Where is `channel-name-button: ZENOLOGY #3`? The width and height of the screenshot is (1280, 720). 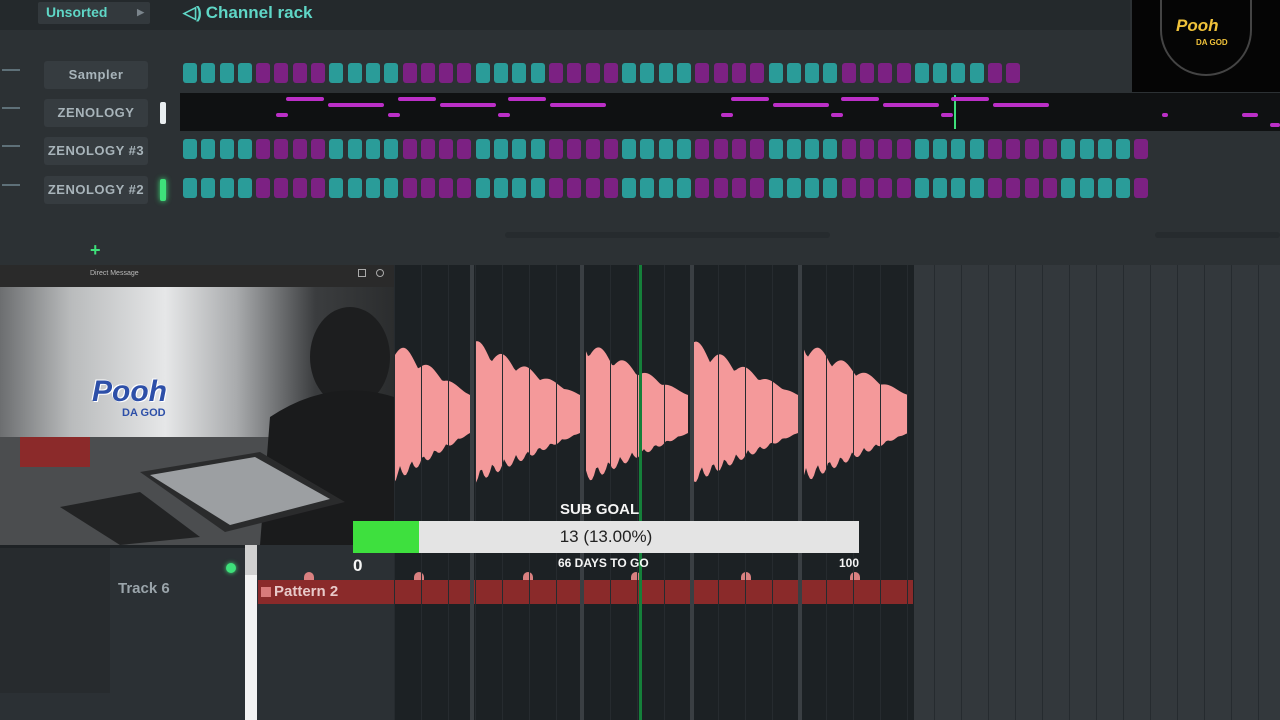 channel-name-button: ZENOLOGY #3 is located at coordinates (96, 151).